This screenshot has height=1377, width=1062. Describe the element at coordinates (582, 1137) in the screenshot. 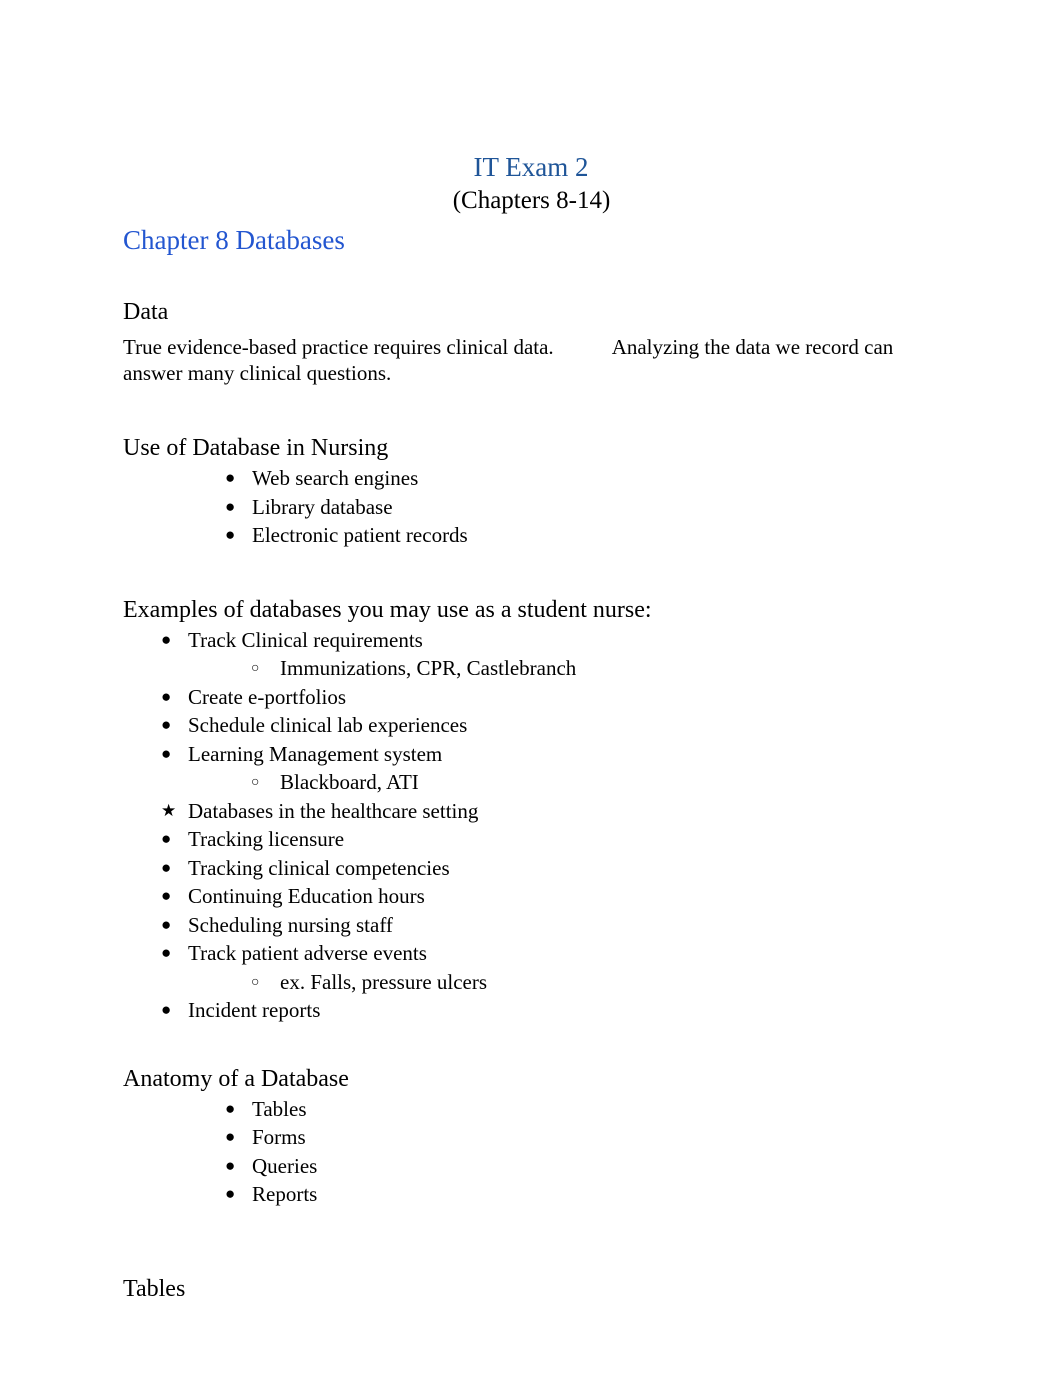

I see `list-item: ● Forms` at that location.